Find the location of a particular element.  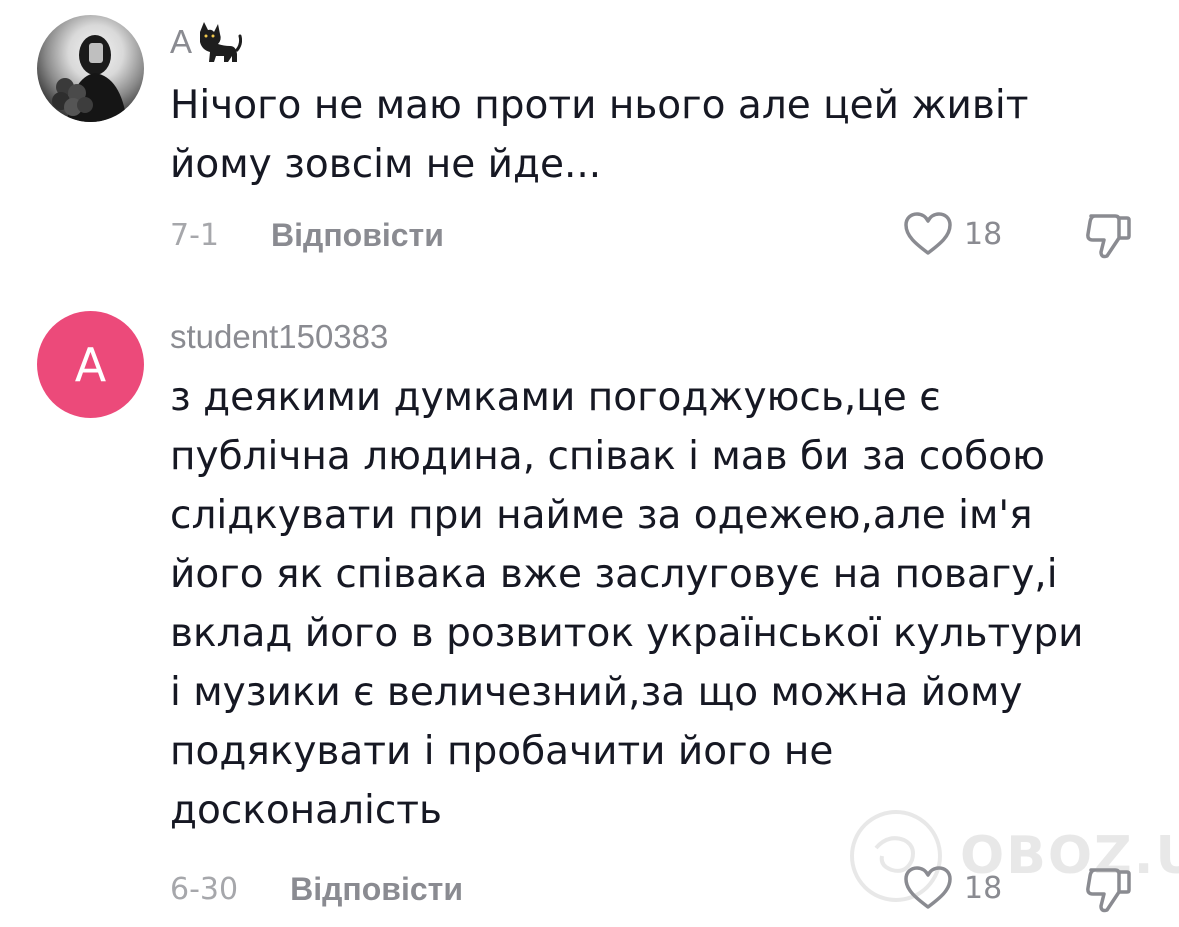

heart-outline-icon is located at coordinates (928, 233).